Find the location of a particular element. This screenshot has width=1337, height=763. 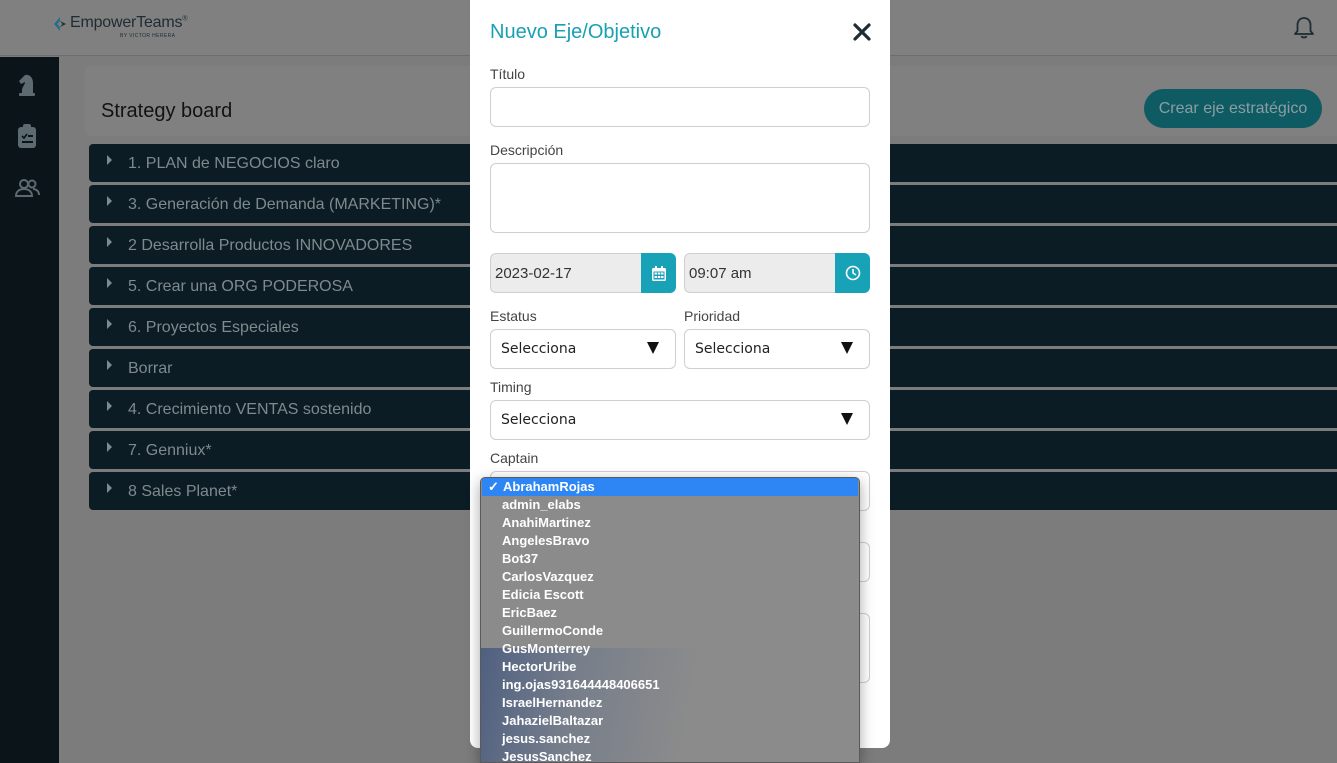

clipboard-icon is located at coordinates (27, 136).